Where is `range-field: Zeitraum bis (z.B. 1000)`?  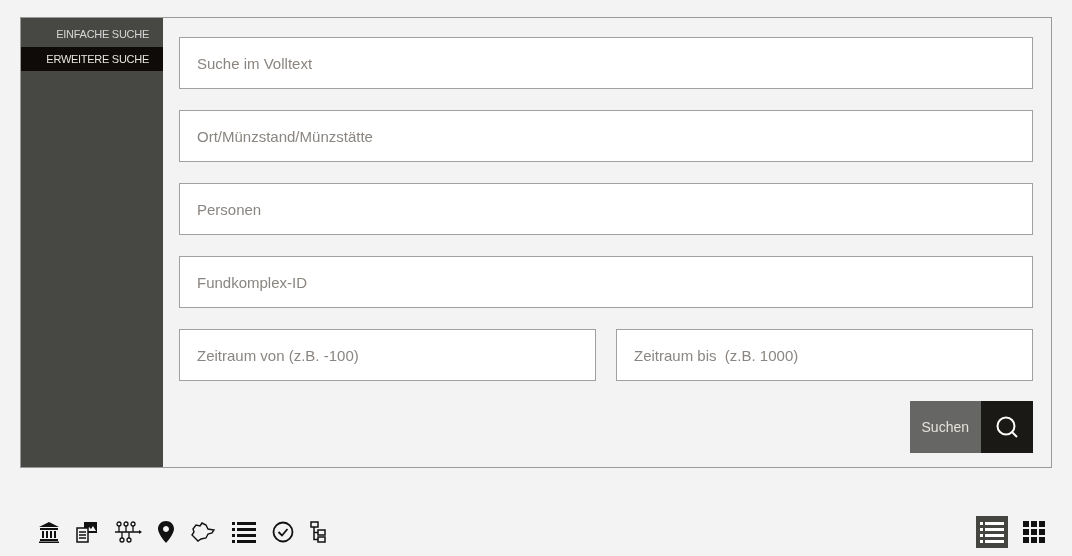 range-field: Zeitraum bis (z.B. 1000) is located at coordinates (824, 355).